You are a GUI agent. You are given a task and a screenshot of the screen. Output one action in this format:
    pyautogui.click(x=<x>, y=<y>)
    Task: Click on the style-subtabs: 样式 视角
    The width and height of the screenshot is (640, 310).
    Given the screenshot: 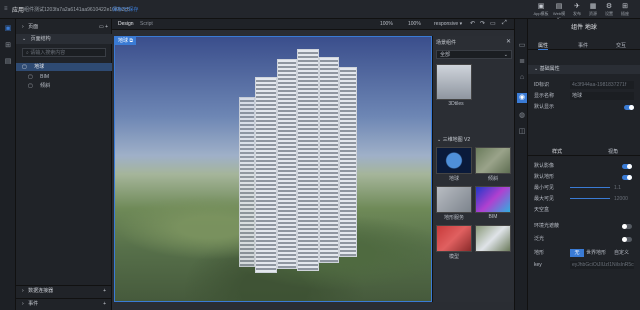 What is the action you would take?
    pyautogui.click(x=584, y=150)
    